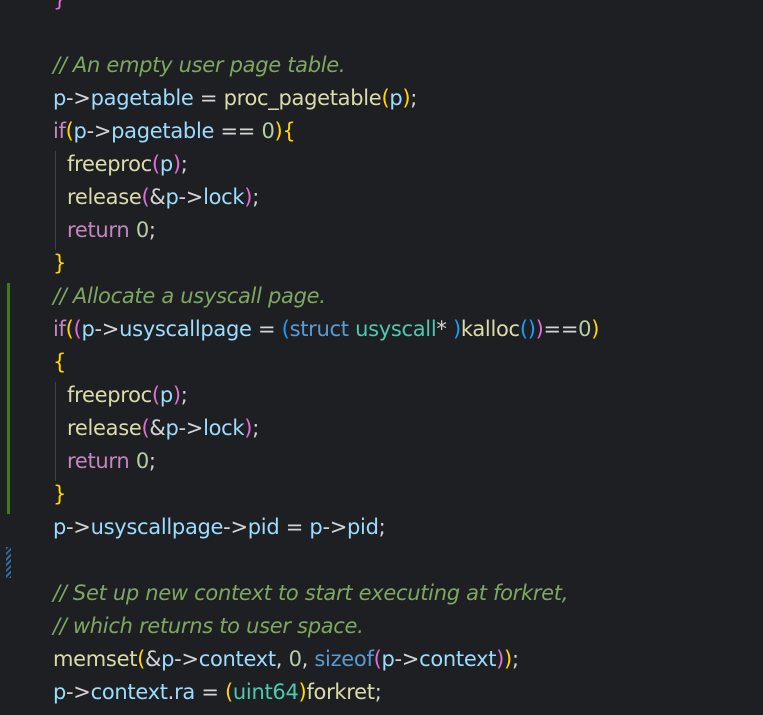 Image resolution: width=763 pixels, height=715 pixels. I want to click on code-token: proc_pagetable, so click(302, 98).